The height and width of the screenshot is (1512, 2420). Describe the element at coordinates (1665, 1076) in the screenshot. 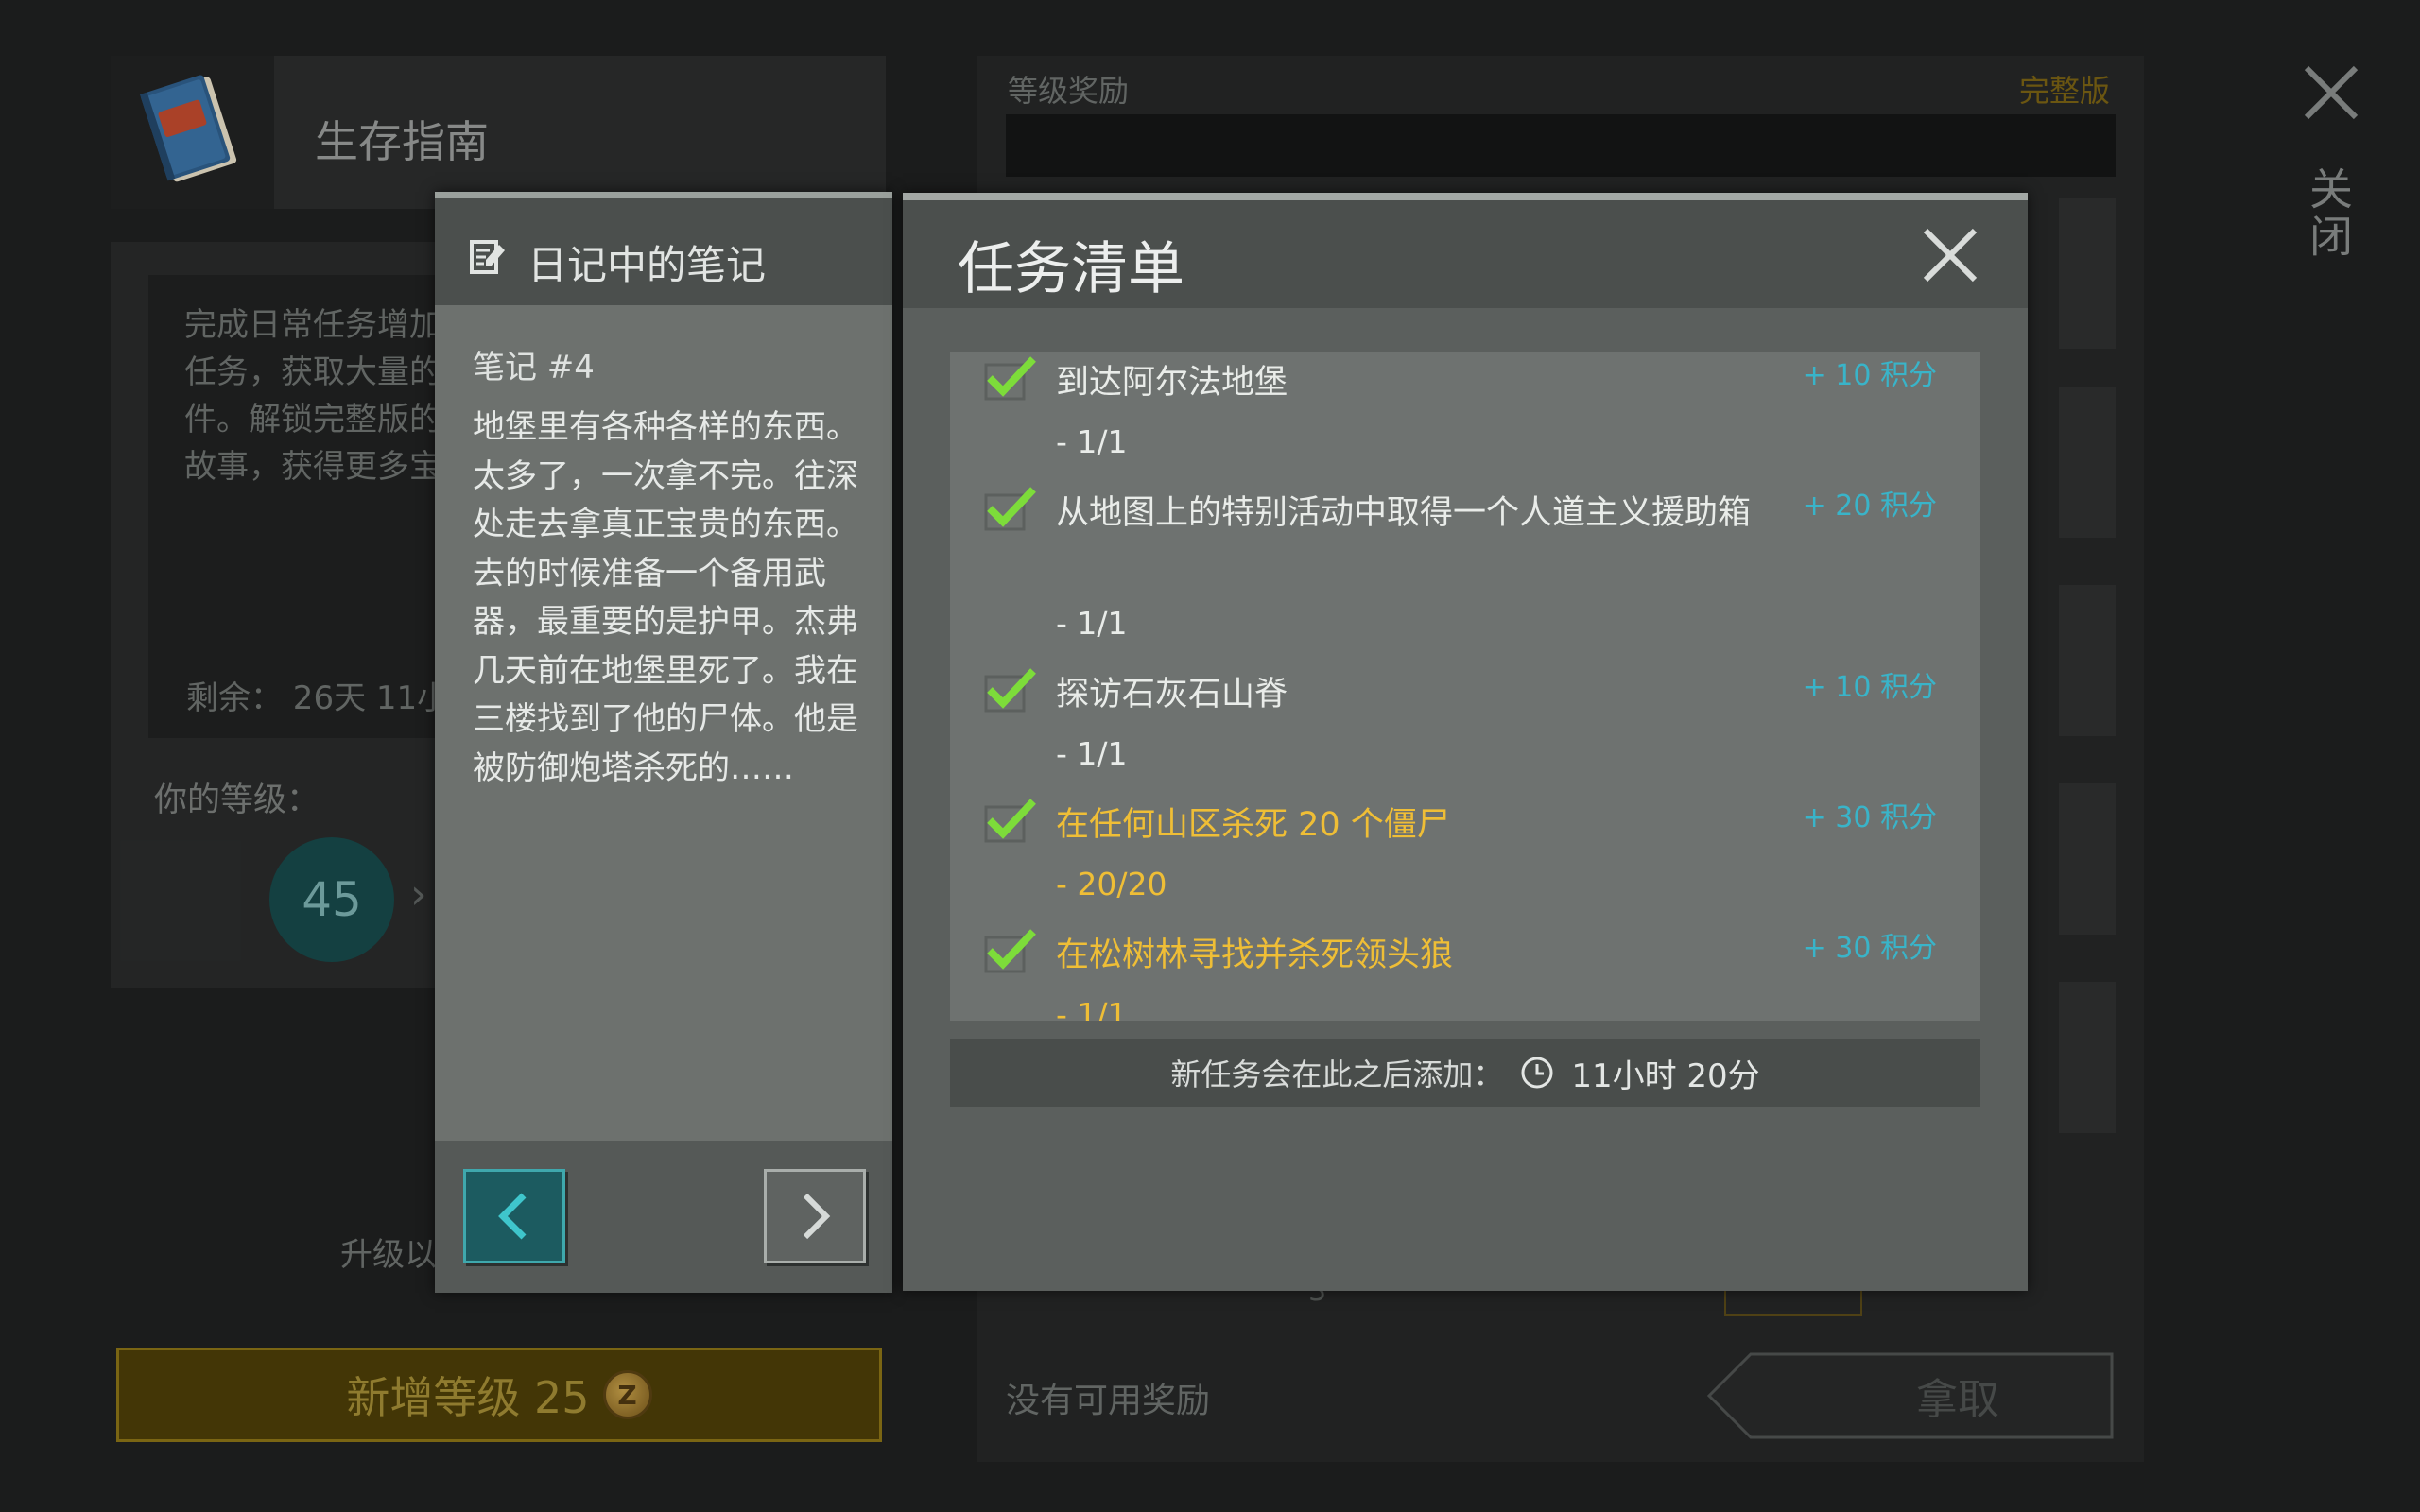

I see `new-task-time: 11小时 20分` at that location.